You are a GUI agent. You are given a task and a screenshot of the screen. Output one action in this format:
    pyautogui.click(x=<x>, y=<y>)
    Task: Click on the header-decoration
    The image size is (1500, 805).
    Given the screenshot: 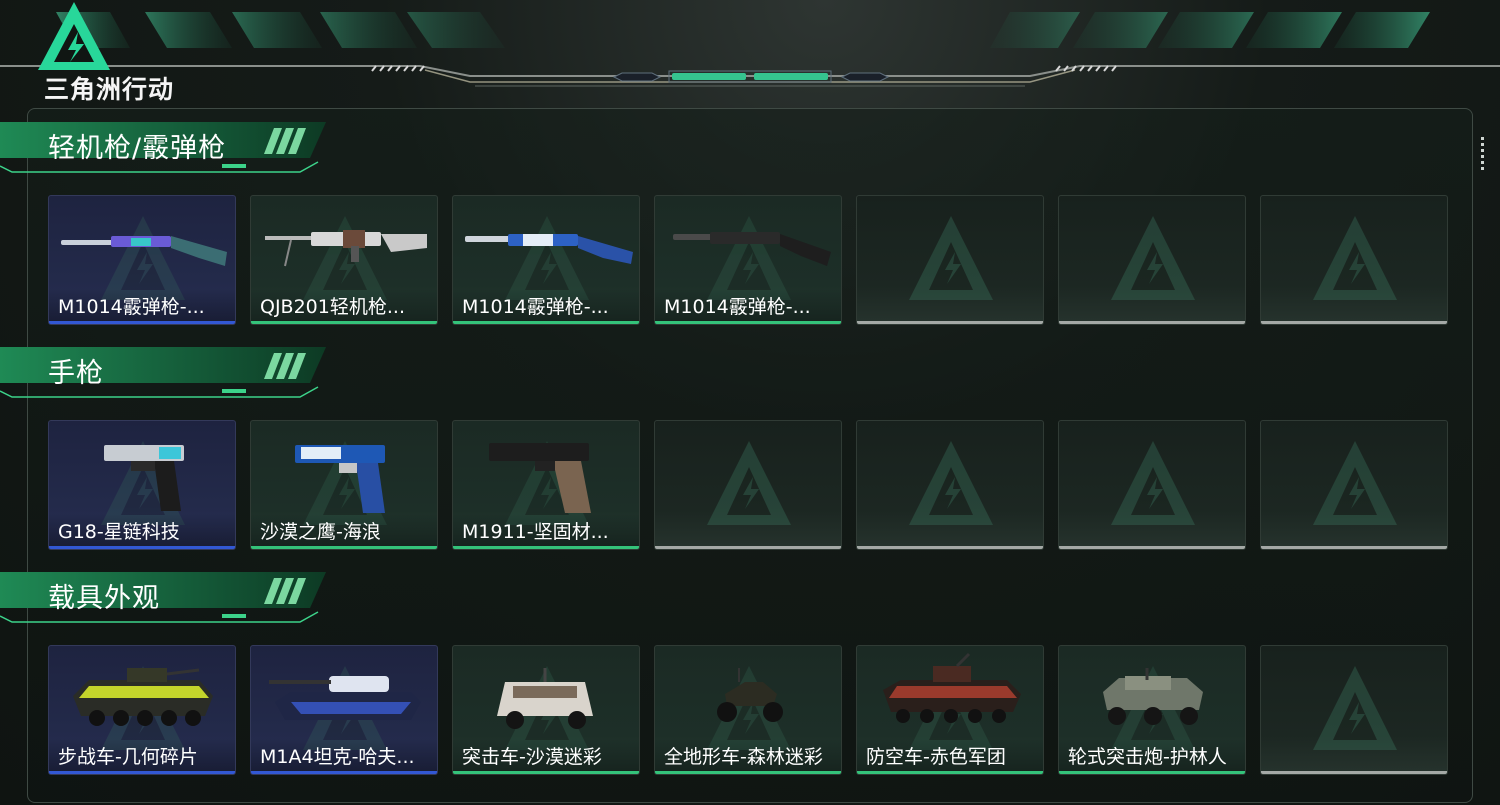 What is the action you would take?
    pyautogui.click(x=750, y=49)
    